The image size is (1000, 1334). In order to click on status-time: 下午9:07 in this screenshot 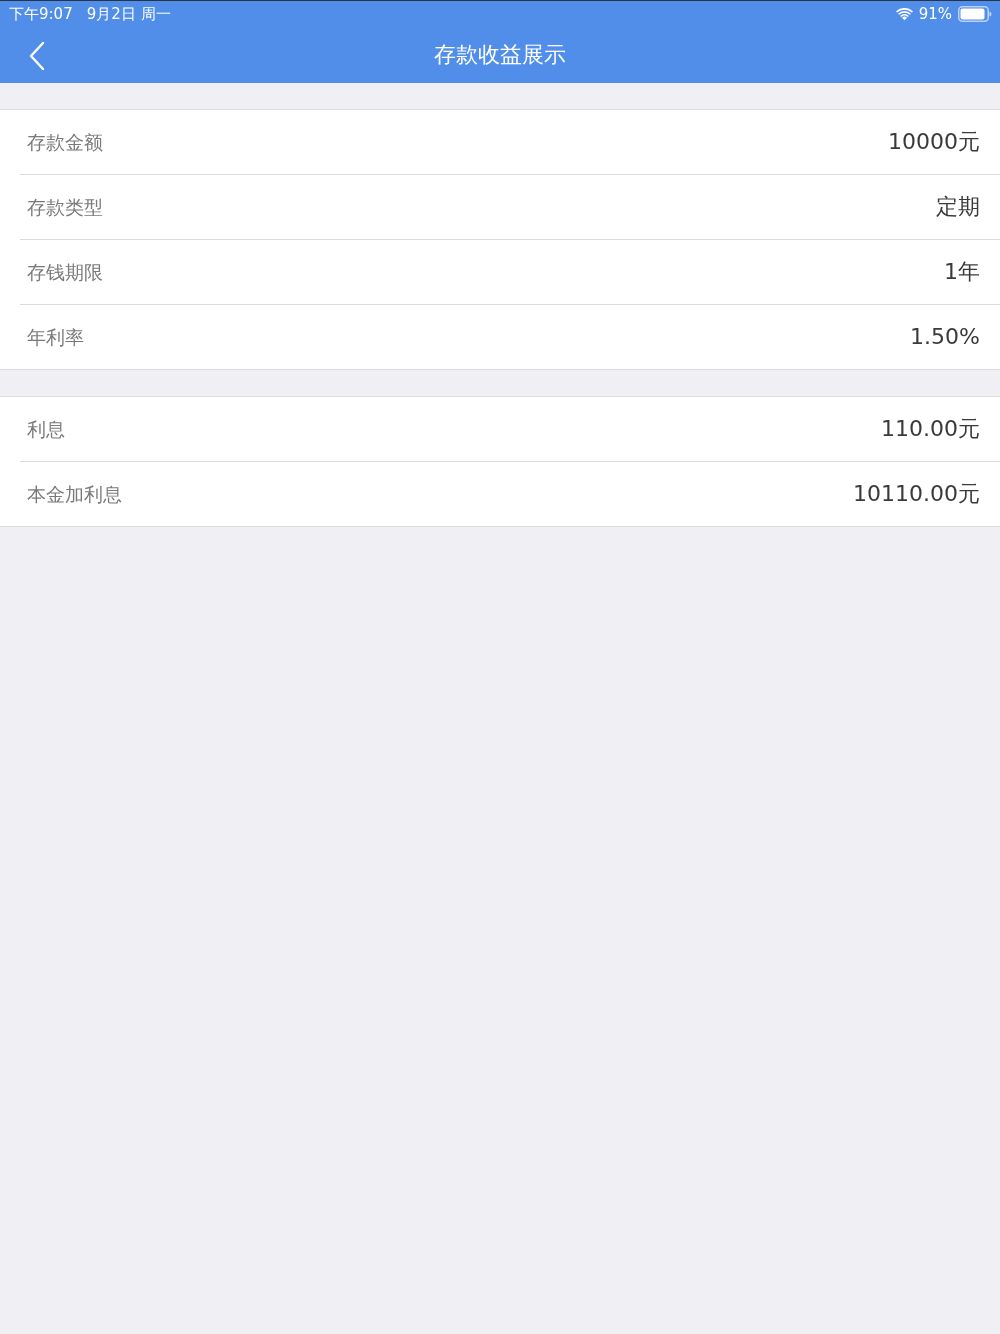, I will do `click(41, 14)`.